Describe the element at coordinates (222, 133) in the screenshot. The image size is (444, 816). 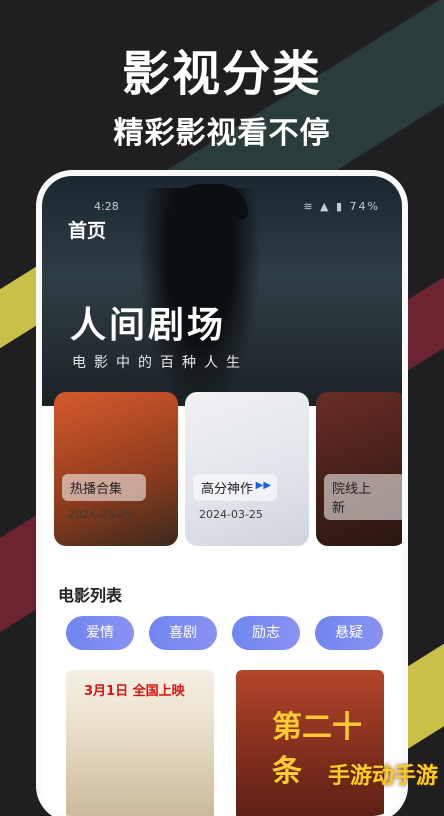
I see `promo-subtitle: 精彩影视看不停` at that location.